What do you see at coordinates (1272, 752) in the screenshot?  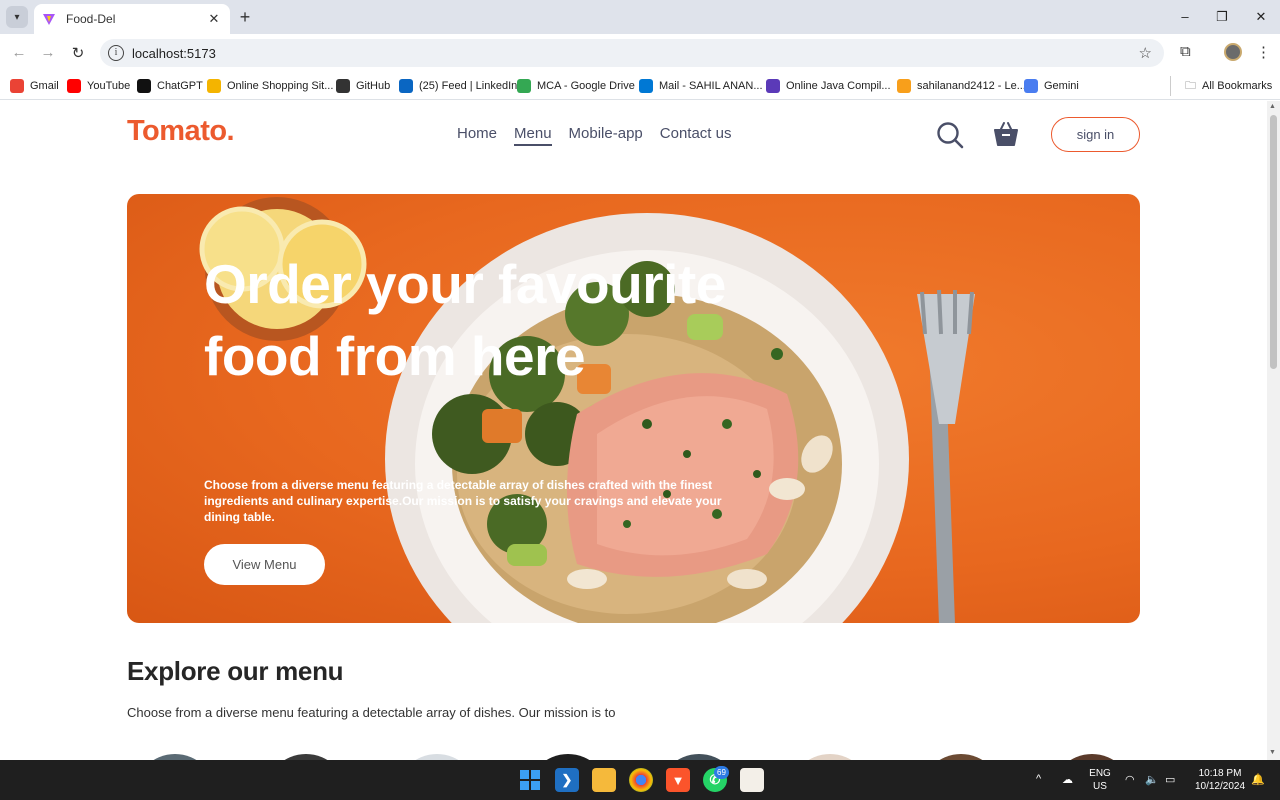 I see `scroll-down-icon: ▼` at bounding box center [1272, 752].